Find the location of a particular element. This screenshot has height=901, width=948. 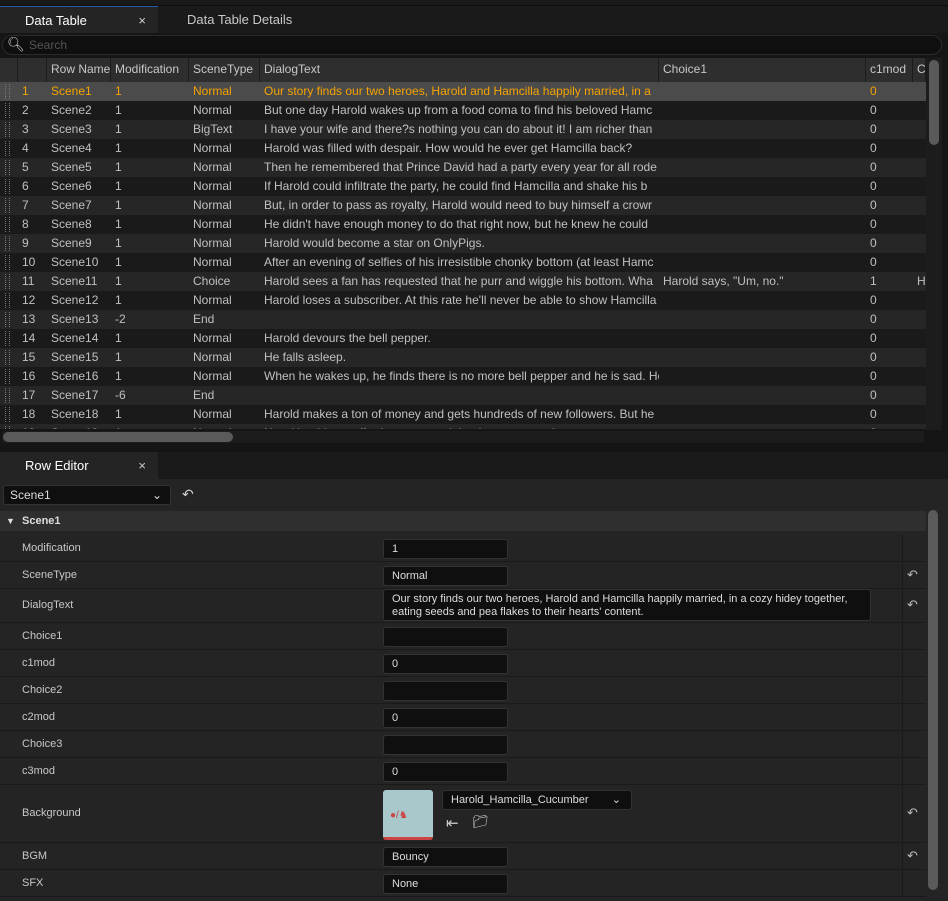

texture-thumbnail: ●/♞ is located at coordinates (408, 815).